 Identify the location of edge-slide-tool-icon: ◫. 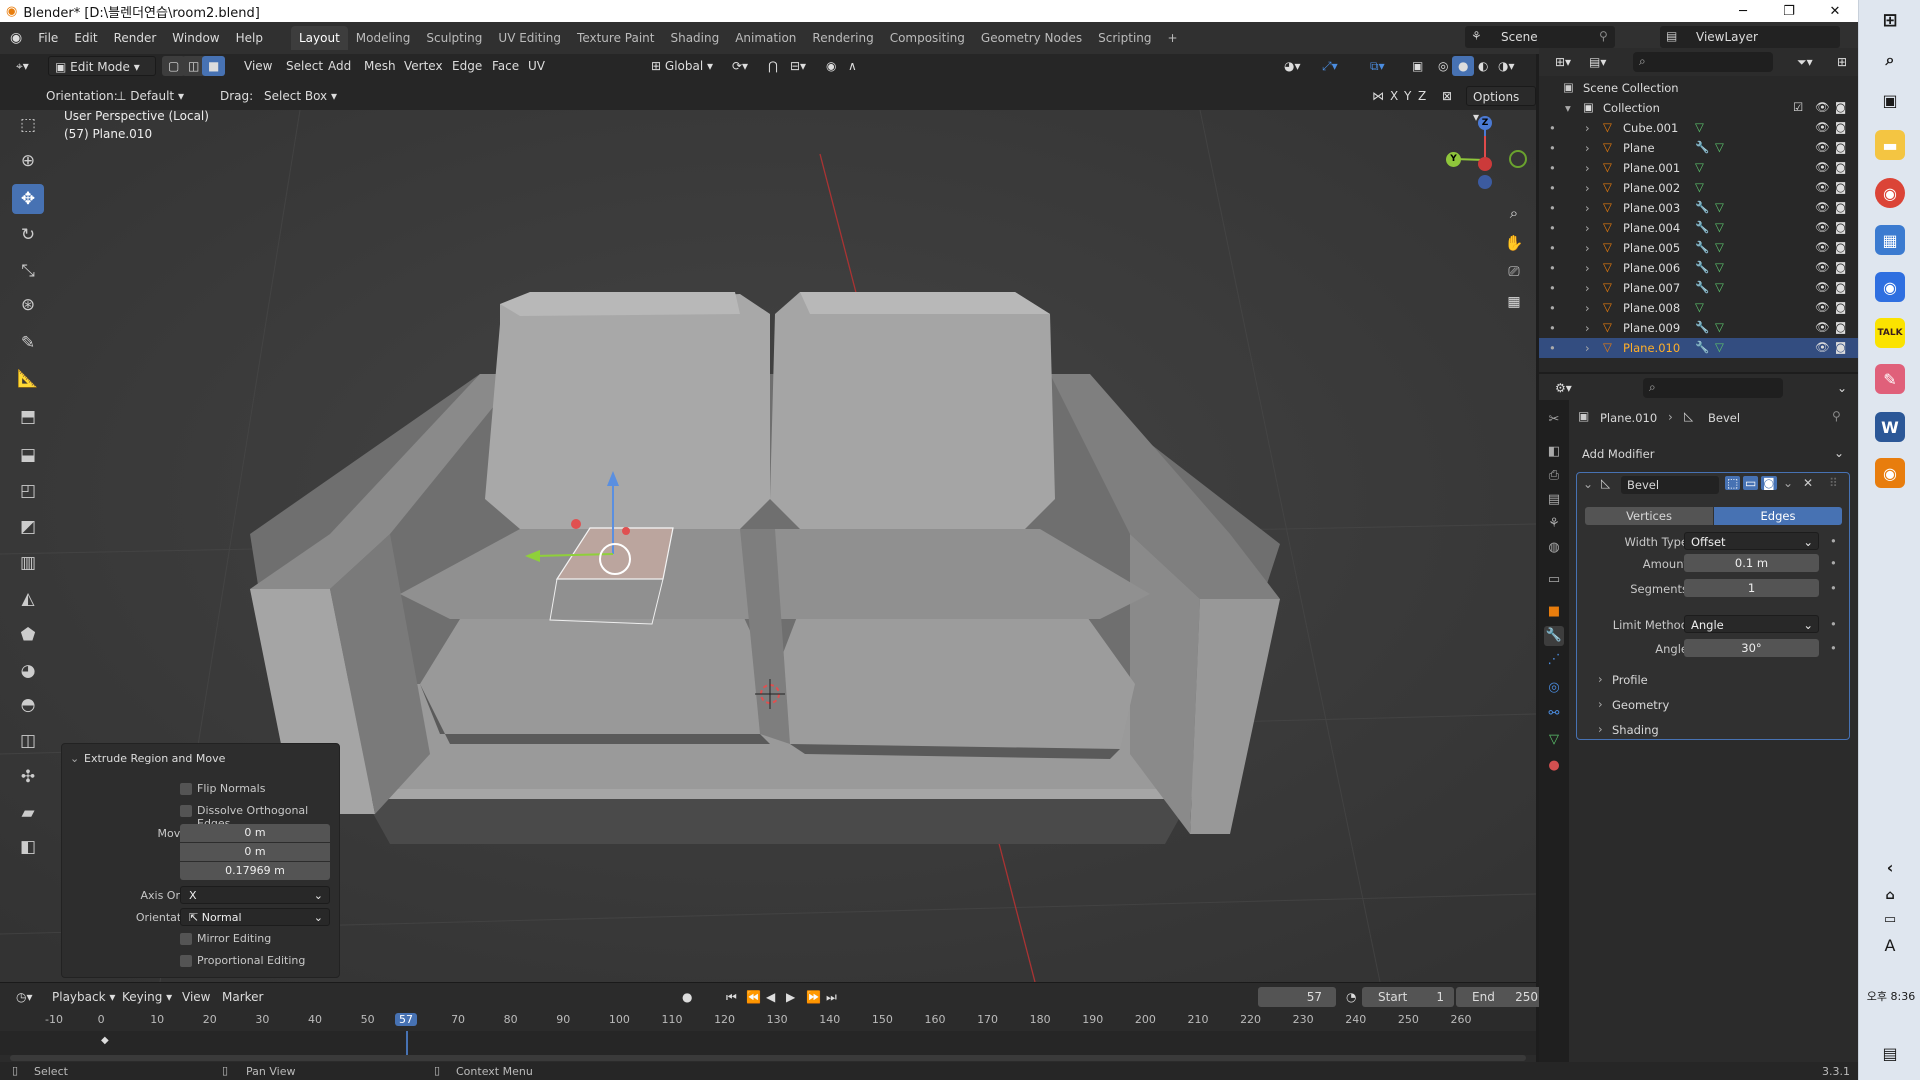
(28, 741).